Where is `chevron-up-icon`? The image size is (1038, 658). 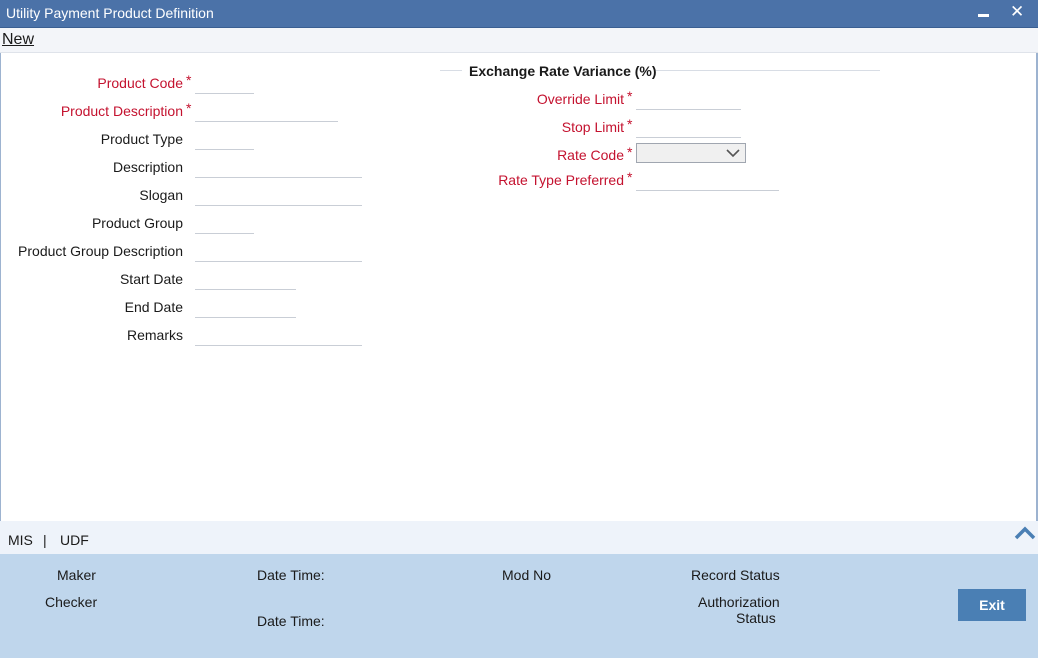
chevron-up-icon is located at coordinates (1025, 534).